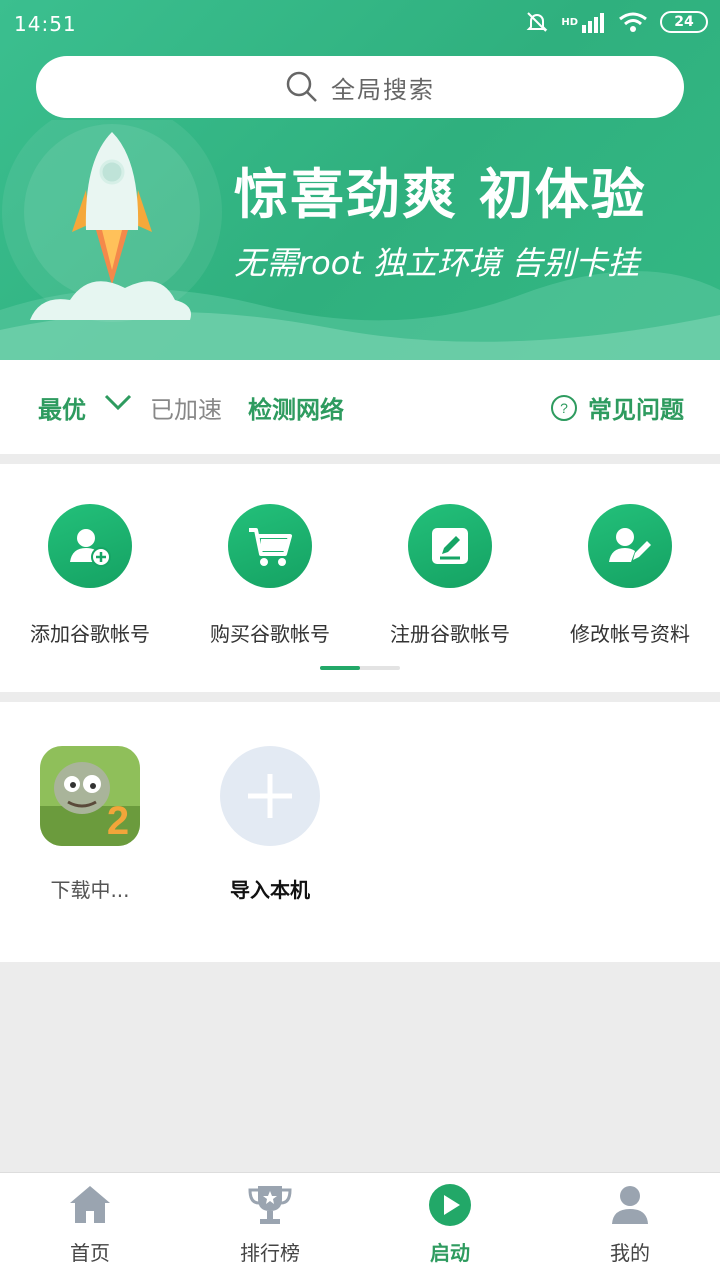 The image size is (720, 1280). I want to click on help-circle-icon: ?, so click(564, 407).